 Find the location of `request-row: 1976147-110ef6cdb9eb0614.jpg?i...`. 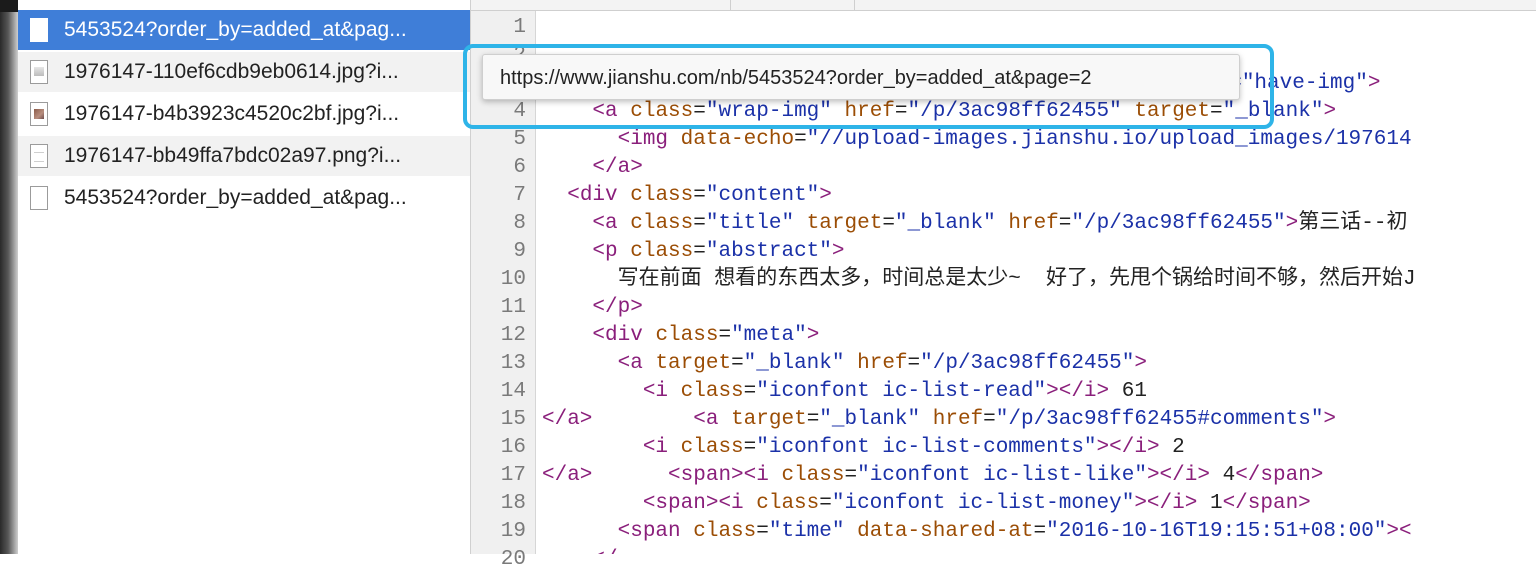

request-row: 1976147-110ef6cdb9eb0614.jpg?i... is located at coordinates (244, 72).